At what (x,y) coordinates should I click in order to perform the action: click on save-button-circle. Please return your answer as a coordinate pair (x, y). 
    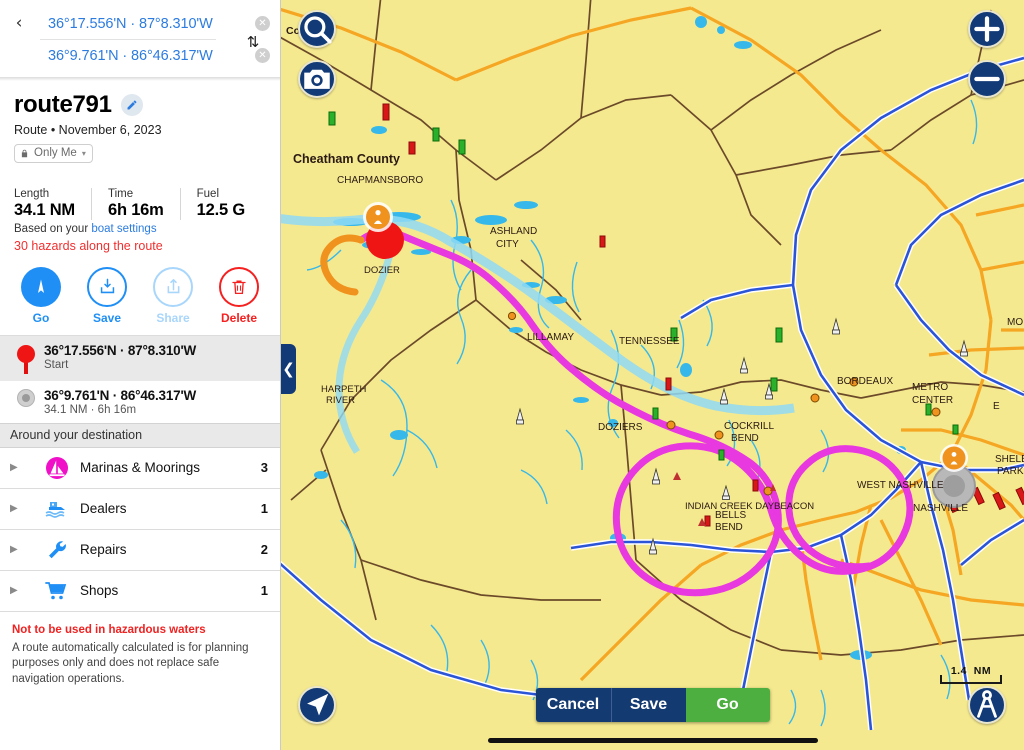
    Looking at the image, I should click on (107, 286).